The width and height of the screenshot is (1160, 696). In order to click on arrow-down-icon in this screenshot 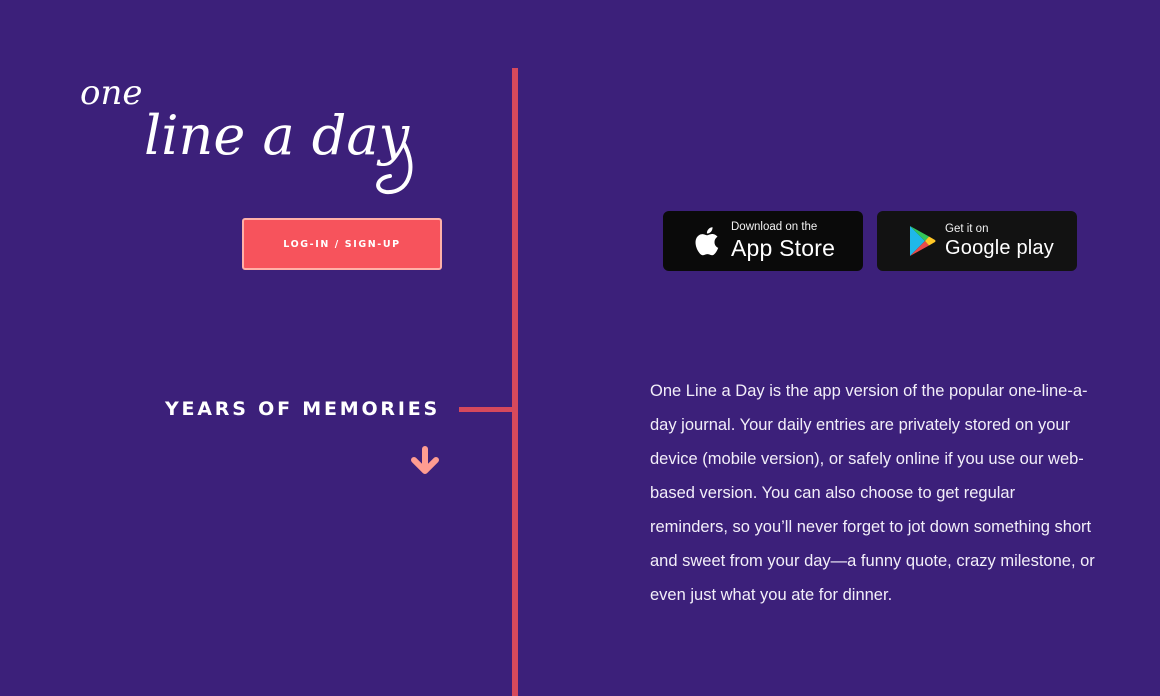, I will do `click(425, 461)`.